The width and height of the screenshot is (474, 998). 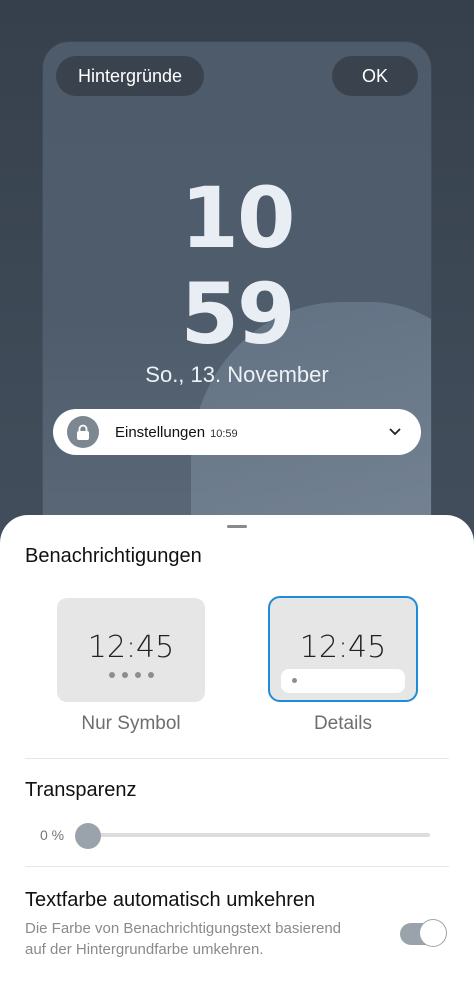 What do you see at coordinates (52, 835) in the screenshot?
I see `transparency-value: 0 %` at bounding box center [52, 835].